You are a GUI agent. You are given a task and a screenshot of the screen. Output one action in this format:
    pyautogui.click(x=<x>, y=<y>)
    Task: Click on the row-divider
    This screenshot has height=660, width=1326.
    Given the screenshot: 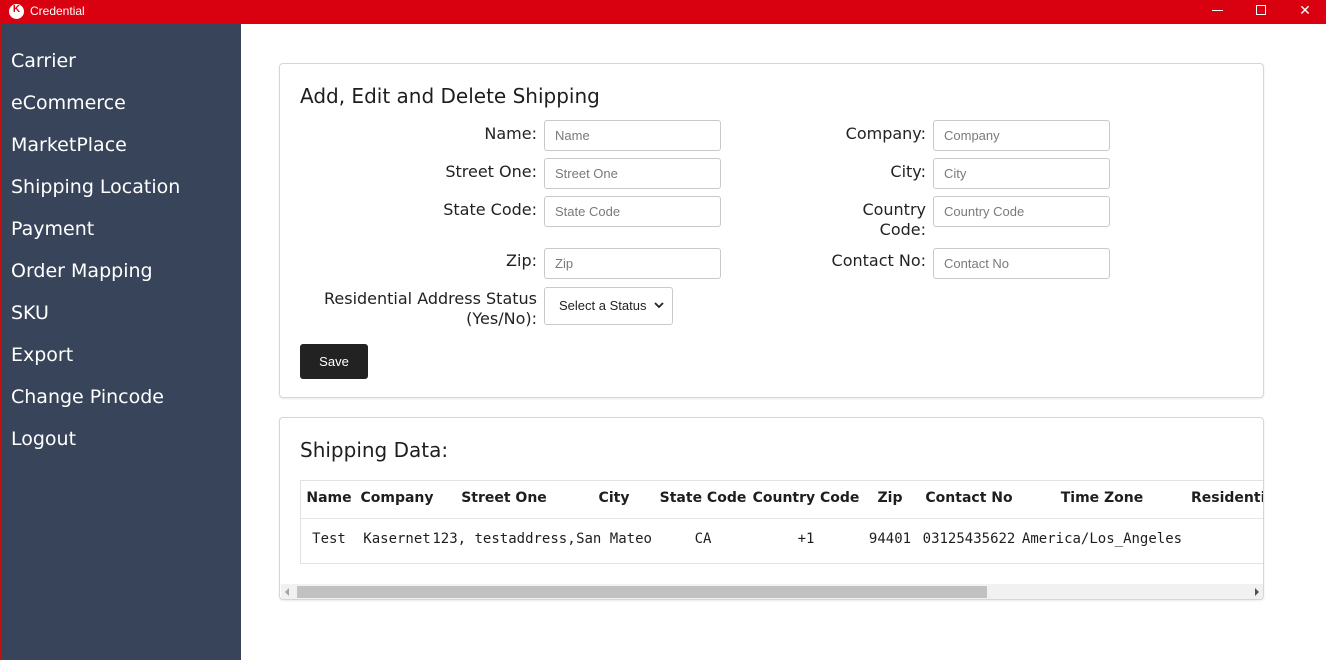 What is the action you would take?
    pyautogui.click(x=782, y=518)
    